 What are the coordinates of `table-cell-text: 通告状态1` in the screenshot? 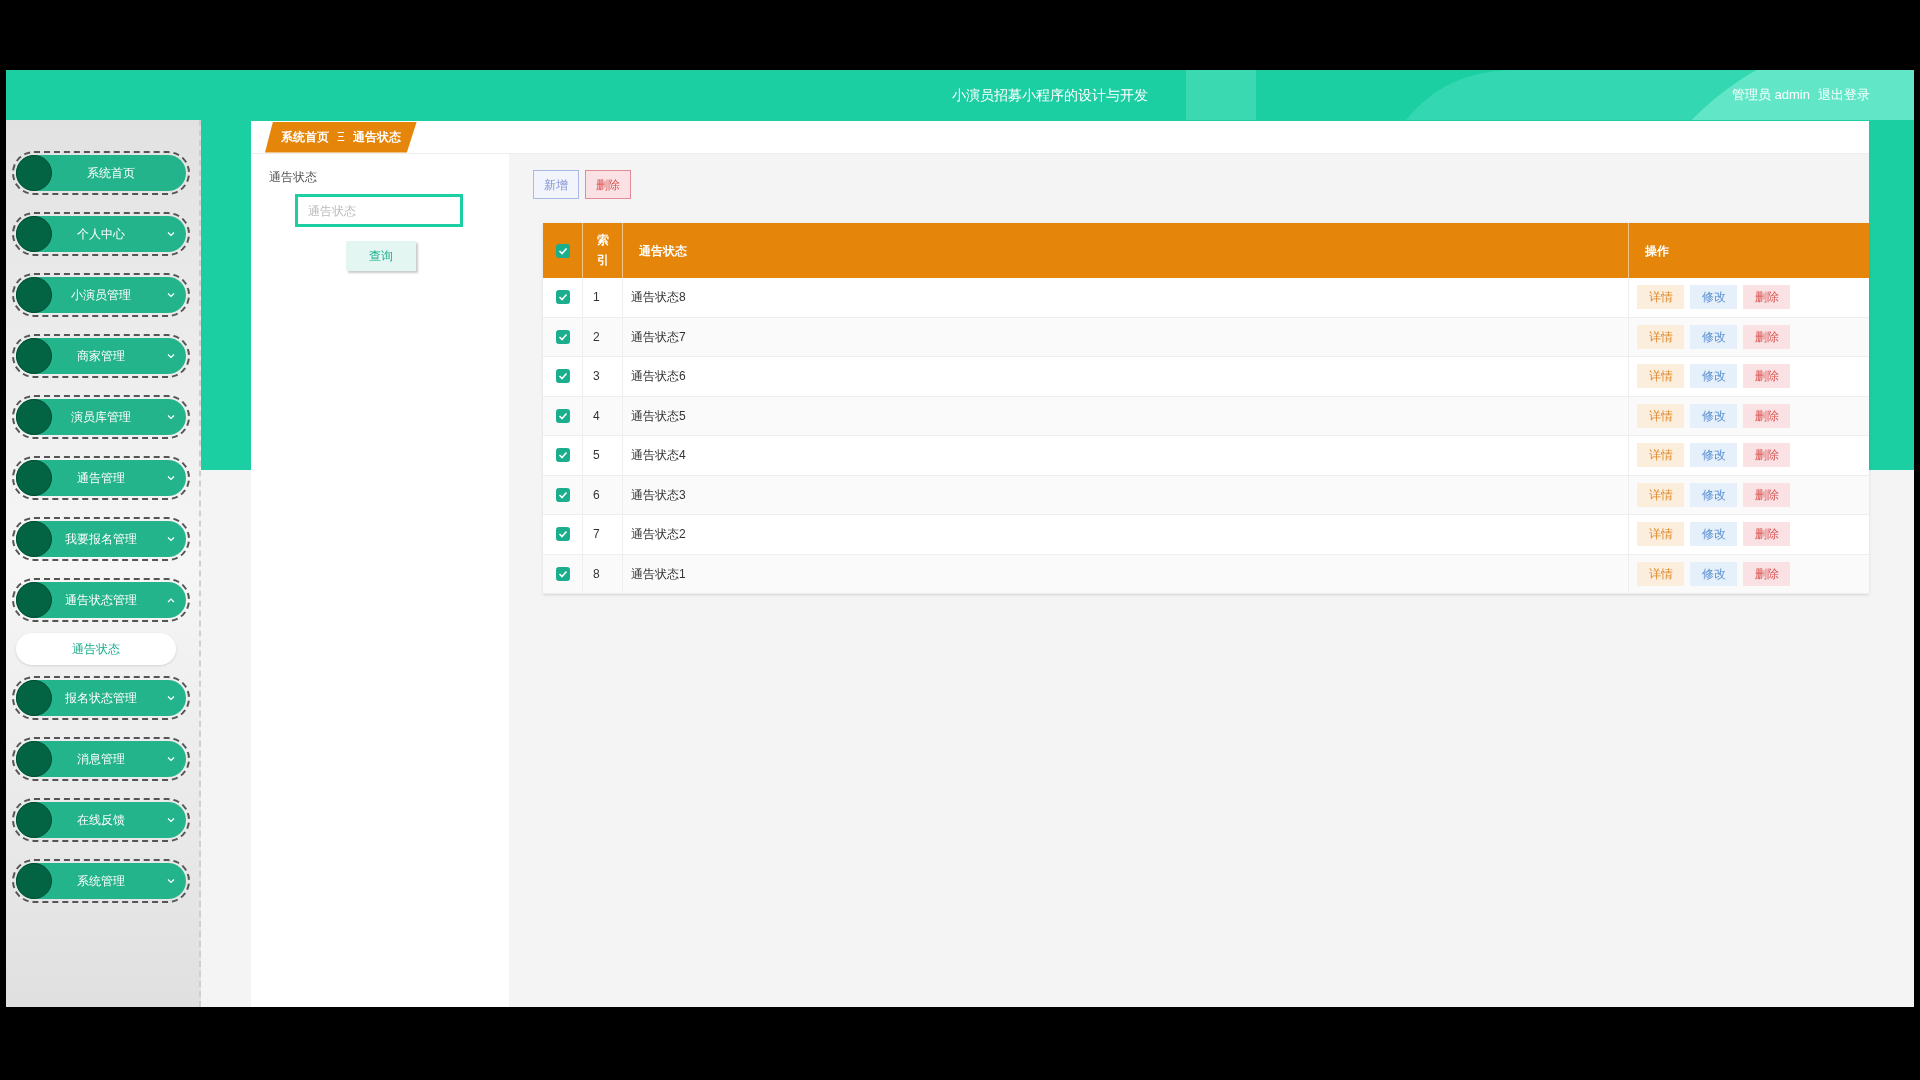 It's located at (658, 574).